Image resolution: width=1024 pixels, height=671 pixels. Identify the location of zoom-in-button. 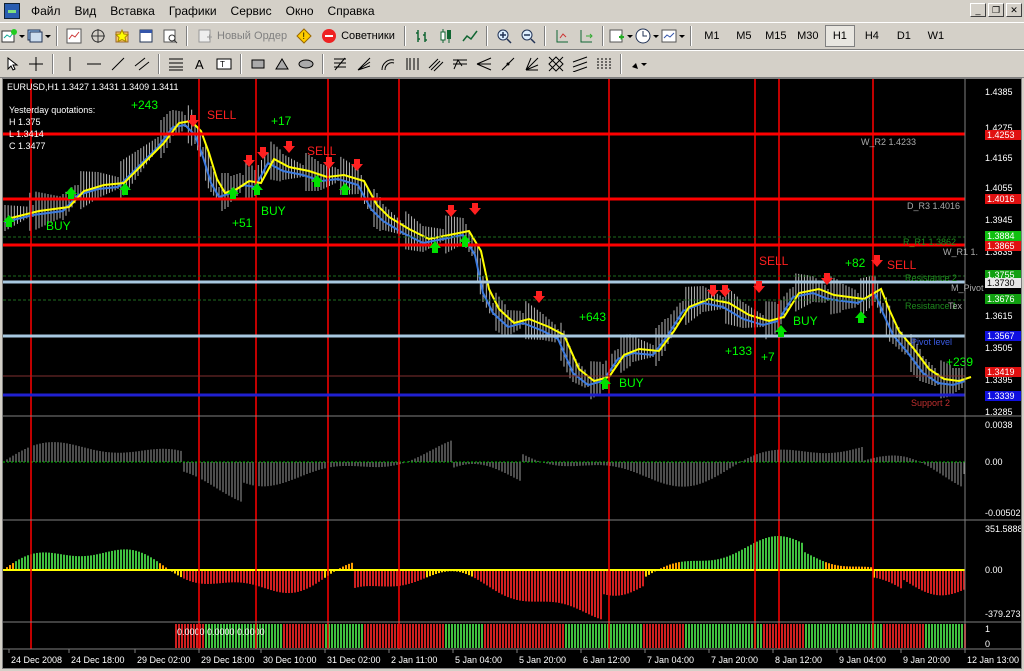
(504, 36).